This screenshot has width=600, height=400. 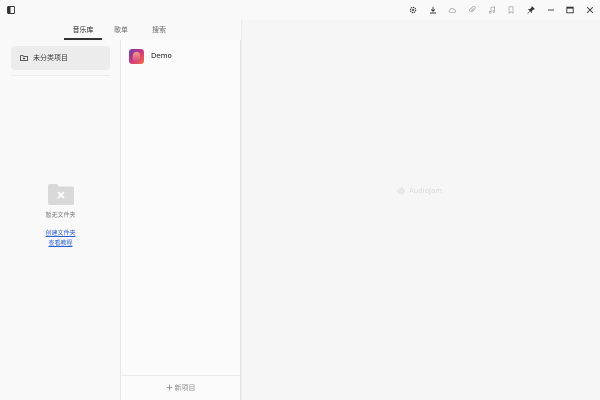 What do you see at coordinates (433, 10) in the screenshot?
I see `download-icon` at bounding box center [433, 10].